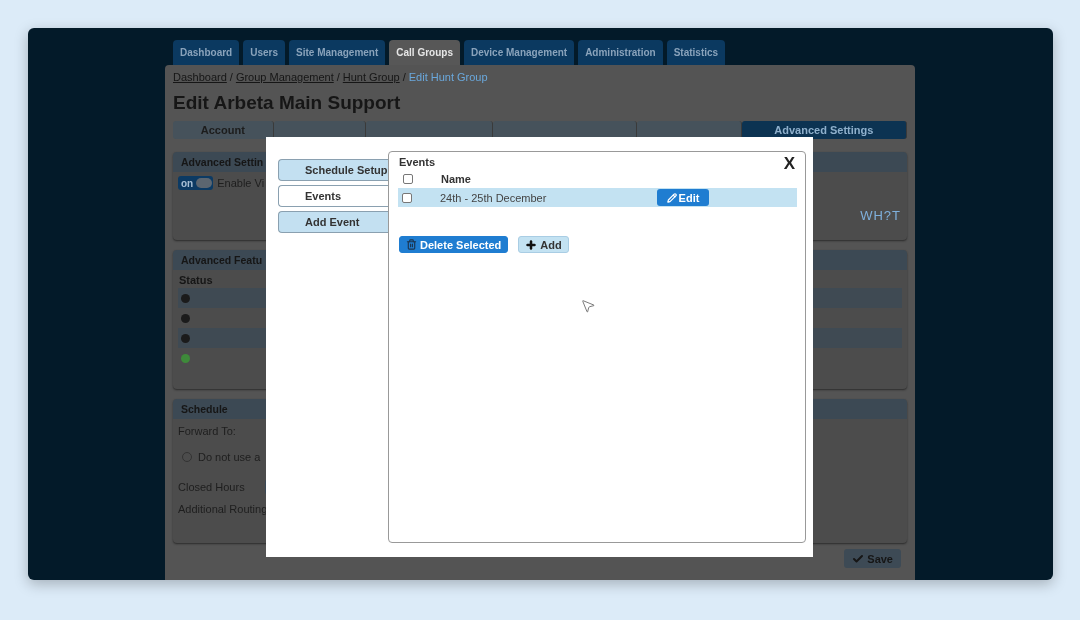 This screenshot has width=1080, height=620. Describe the element at coordinates (494, 197) in the screenshot. I see `event-name: 24th - 25th December` at that location.